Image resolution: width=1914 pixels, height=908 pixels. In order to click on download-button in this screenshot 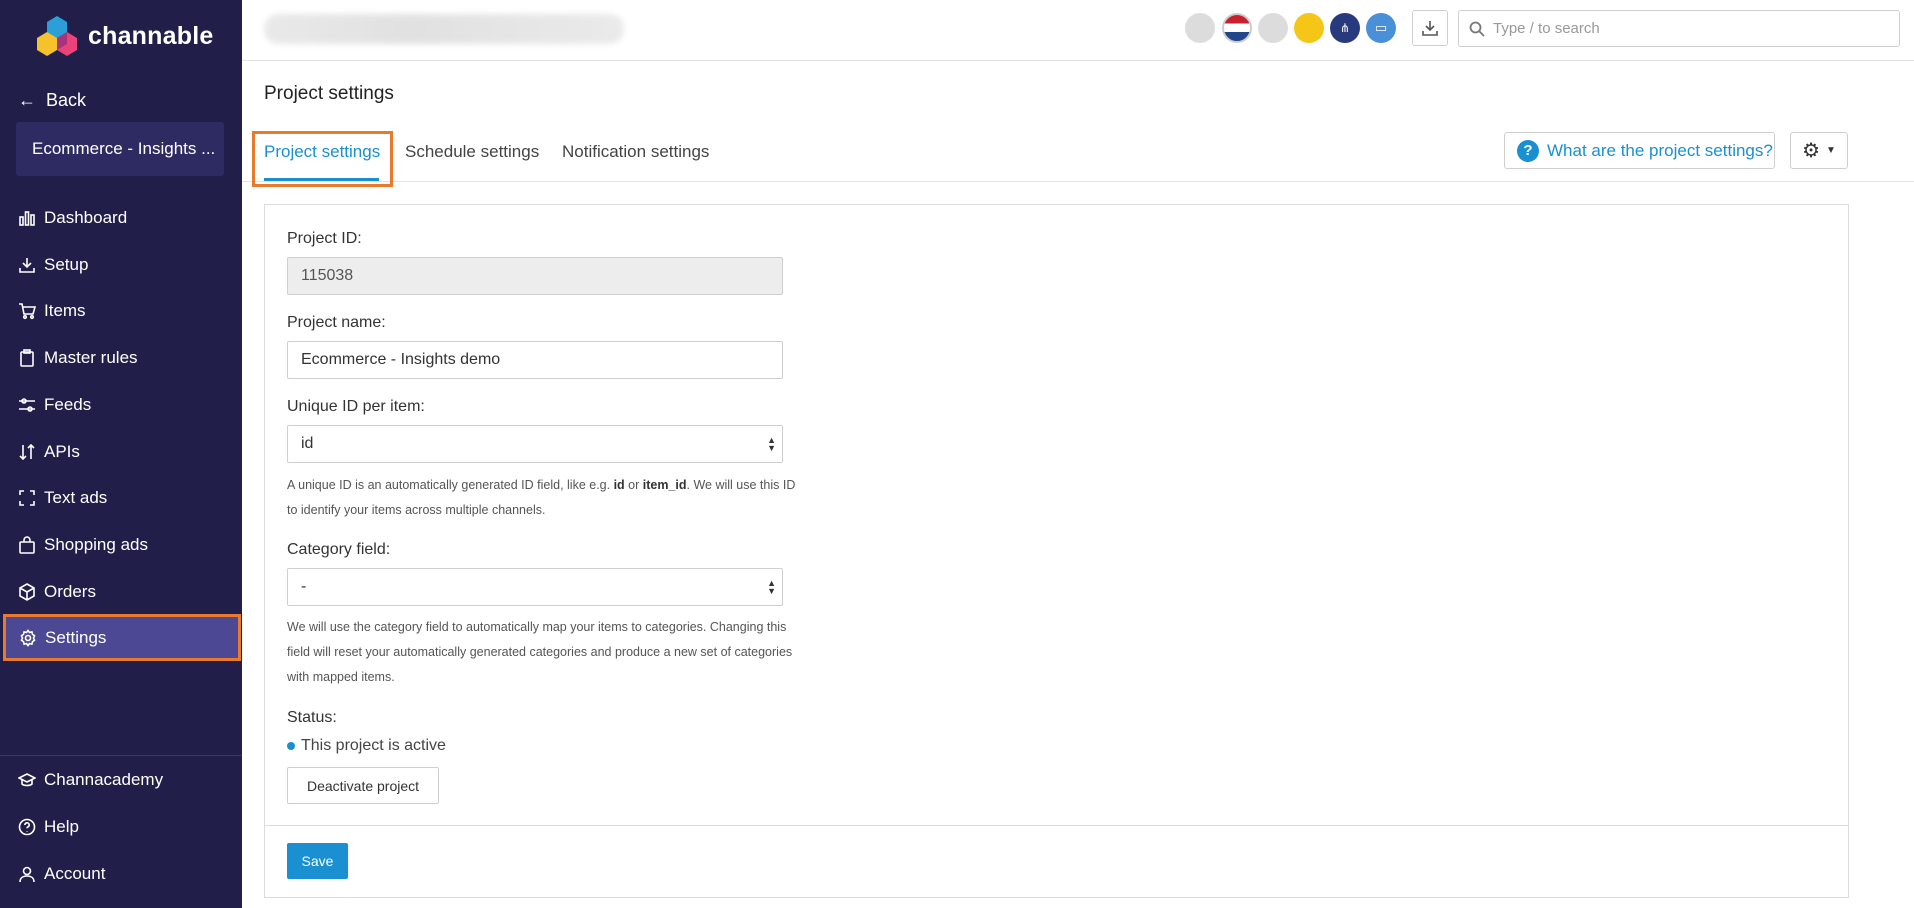, I will do `click(1430, 28)`.